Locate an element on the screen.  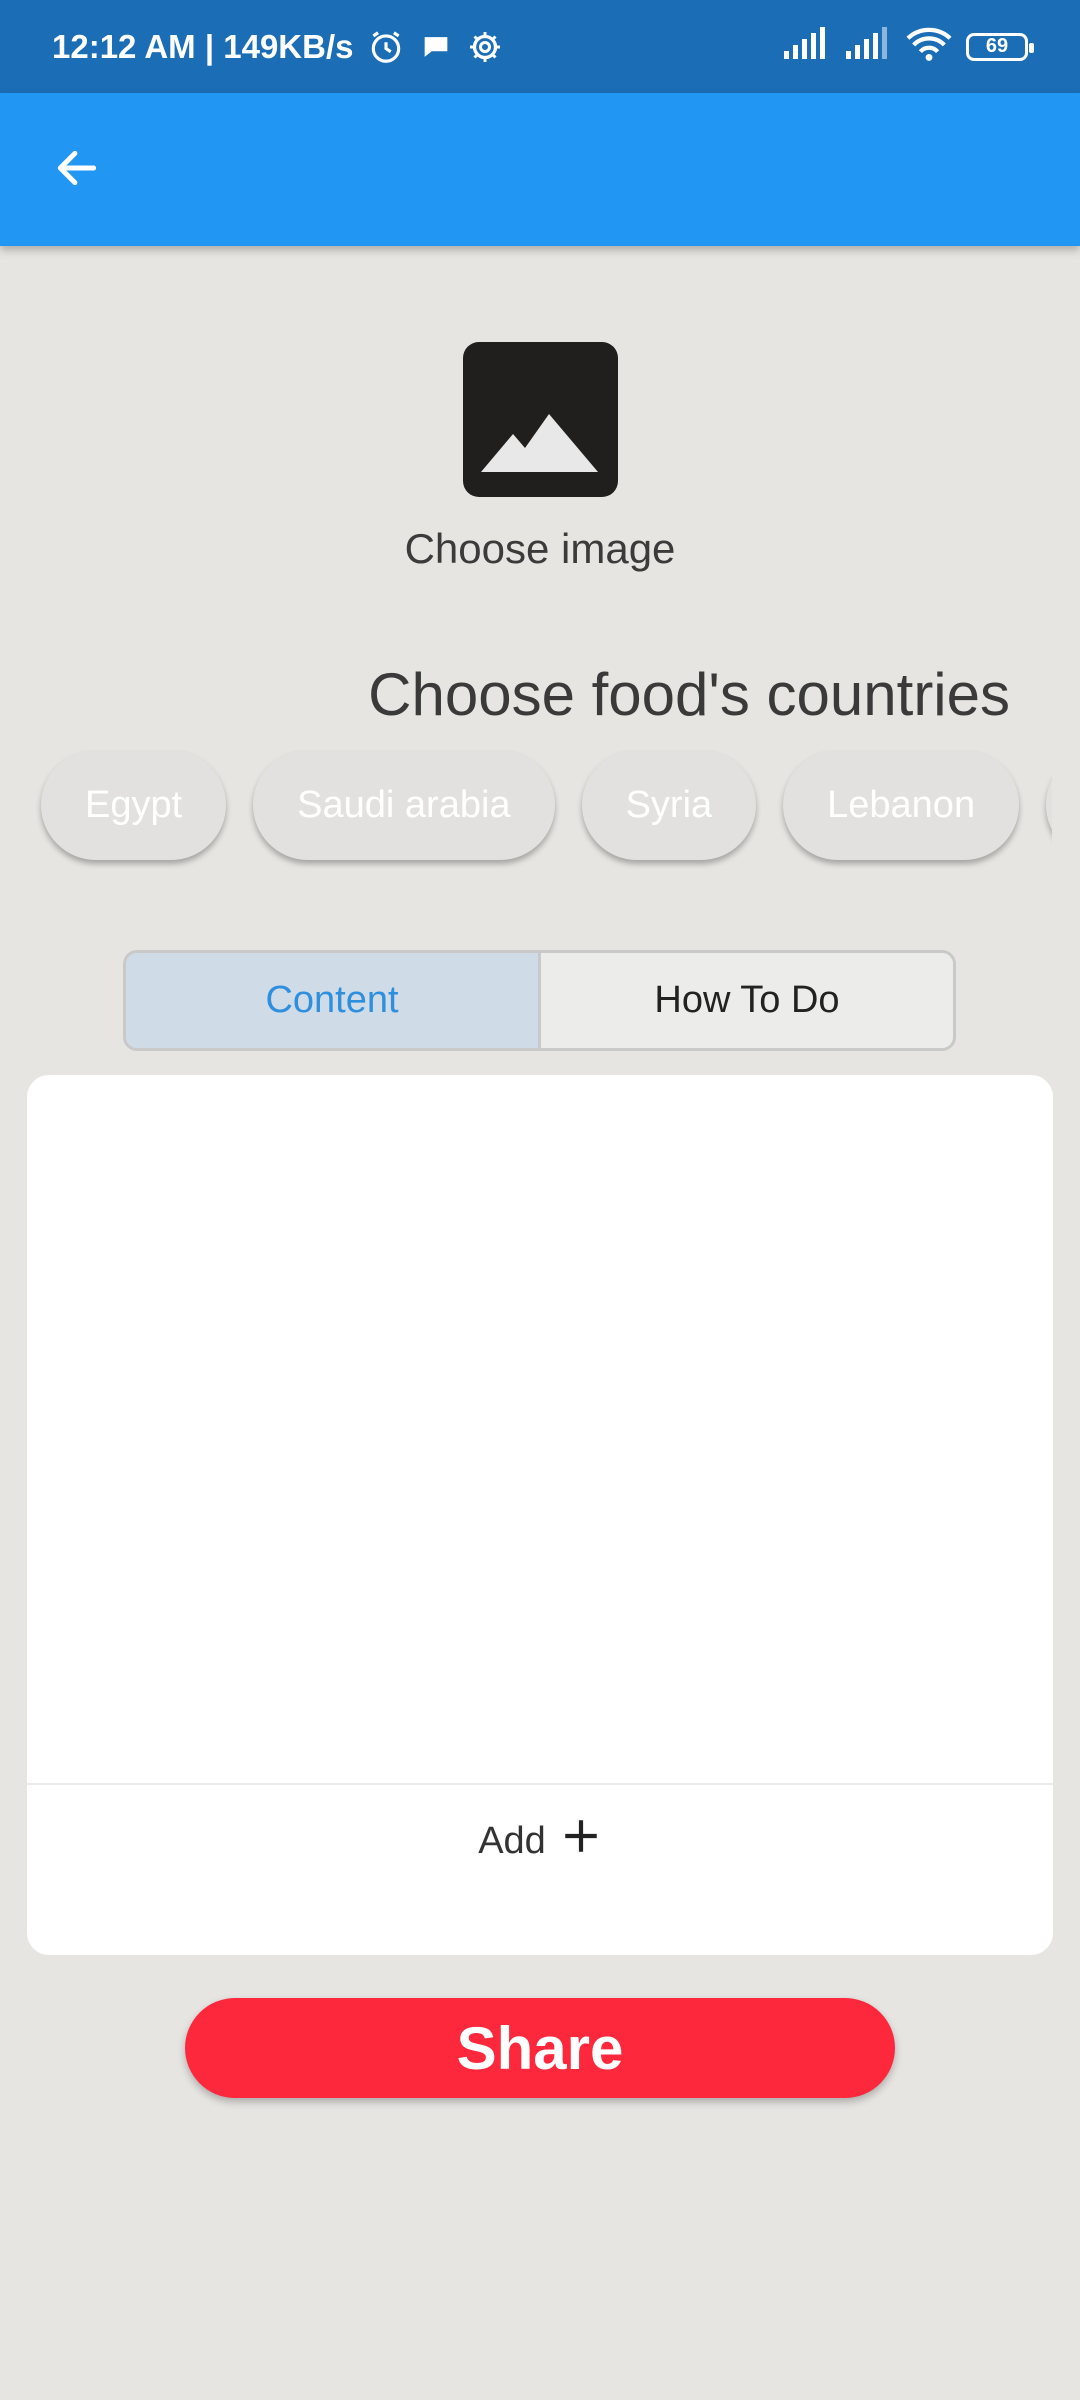
card-divider is located at coordinates (540, 1784).